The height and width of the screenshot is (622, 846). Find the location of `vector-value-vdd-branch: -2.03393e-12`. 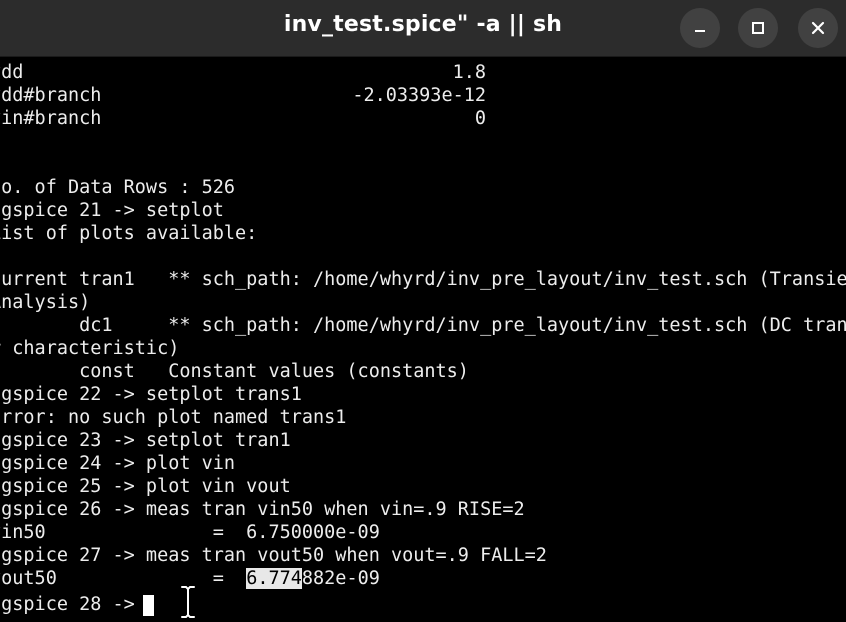

vector-value-vdd-branch: -2.03393e-12 is located at coordinates (419, 95).